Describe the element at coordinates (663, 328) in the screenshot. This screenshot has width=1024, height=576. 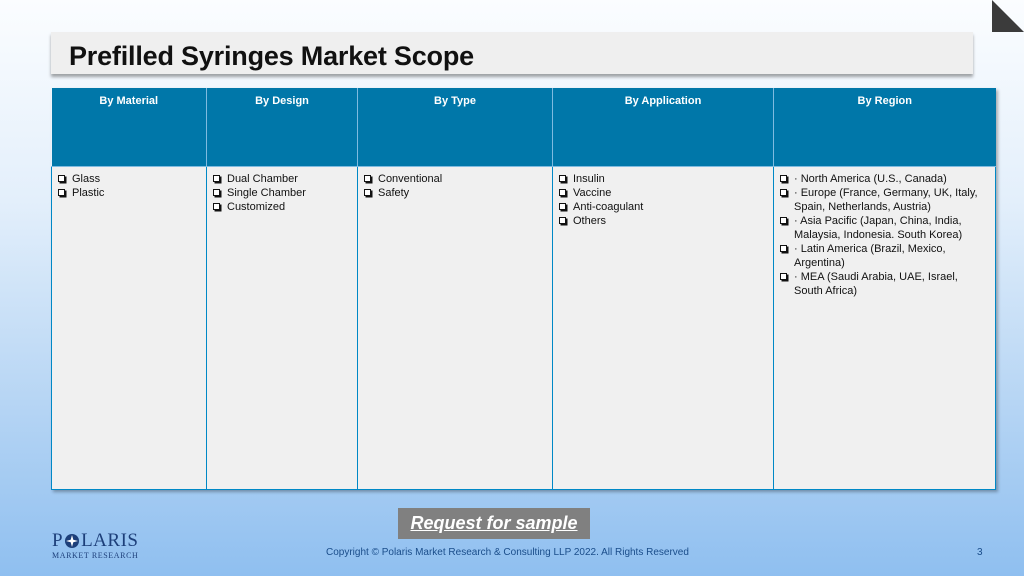
I see `application-cell: Insulin Vaccine Anti-coagulant Others` at that location.